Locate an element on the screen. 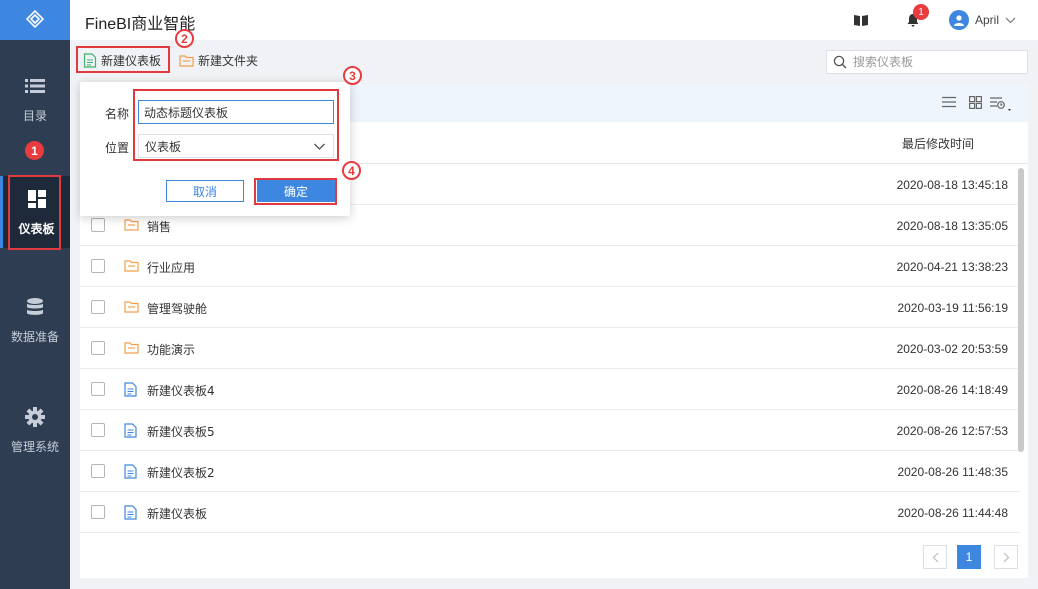 The image size is (1038, 589). annotation-badge: 3 is located at coordinates (352, 75).